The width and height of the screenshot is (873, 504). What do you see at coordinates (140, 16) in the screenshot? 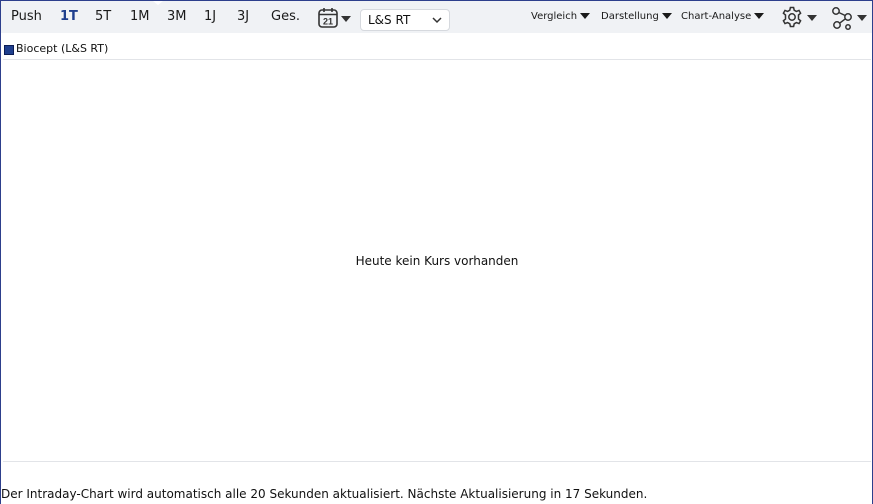
I see `range-1m-tab: 1M` at bounding box center [140, 16].